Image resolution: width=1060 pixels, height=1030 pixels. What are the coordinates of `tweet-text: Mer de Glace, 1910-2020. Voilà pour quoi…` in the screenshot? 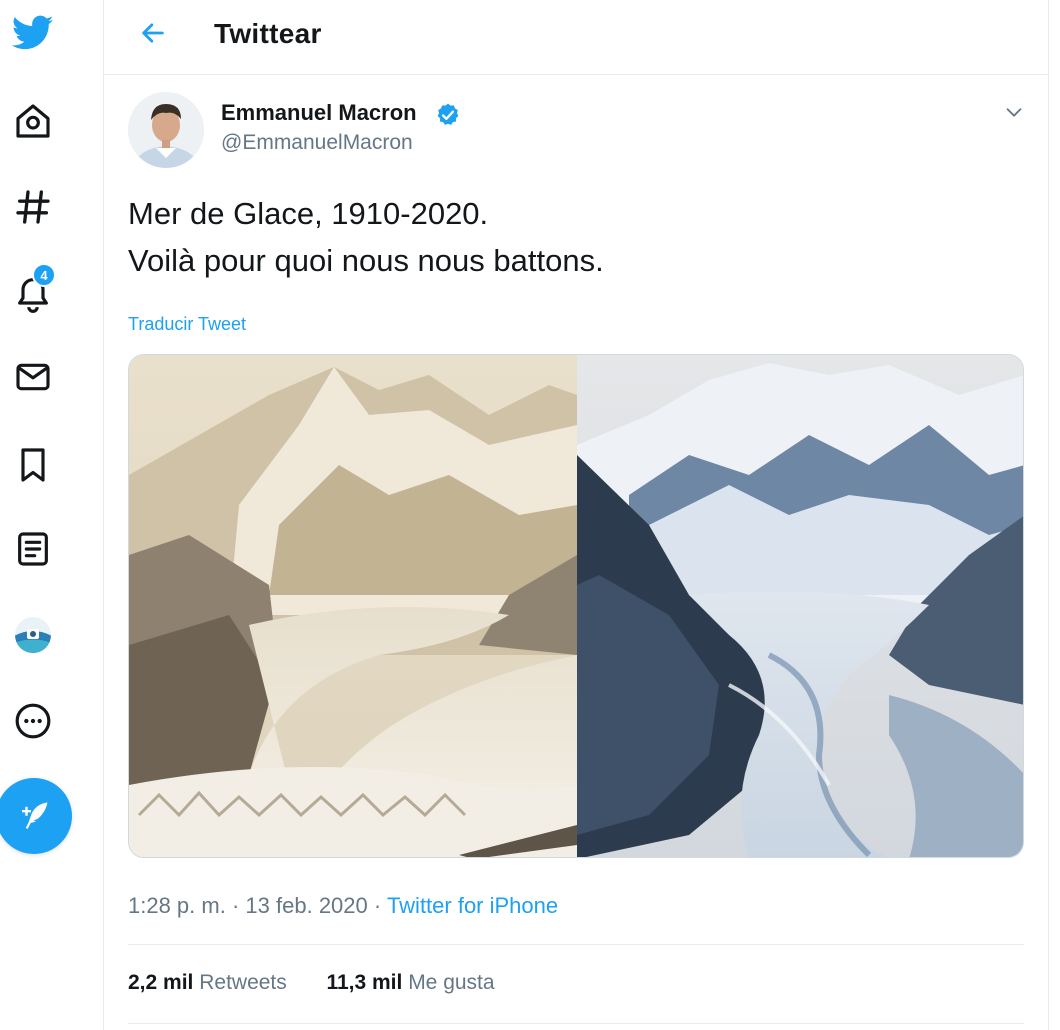 It's located at (366, 237).